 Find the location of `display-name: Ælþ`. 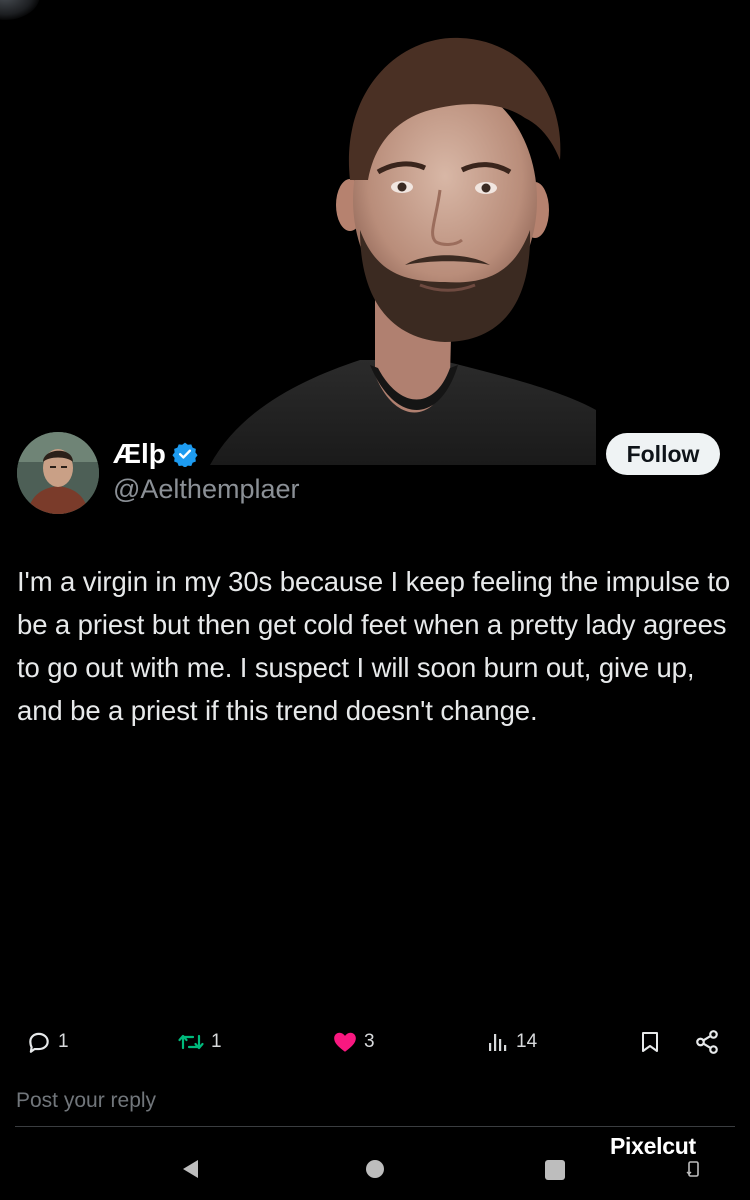

display-name: Ælþ is located at coordinates (155, 454).